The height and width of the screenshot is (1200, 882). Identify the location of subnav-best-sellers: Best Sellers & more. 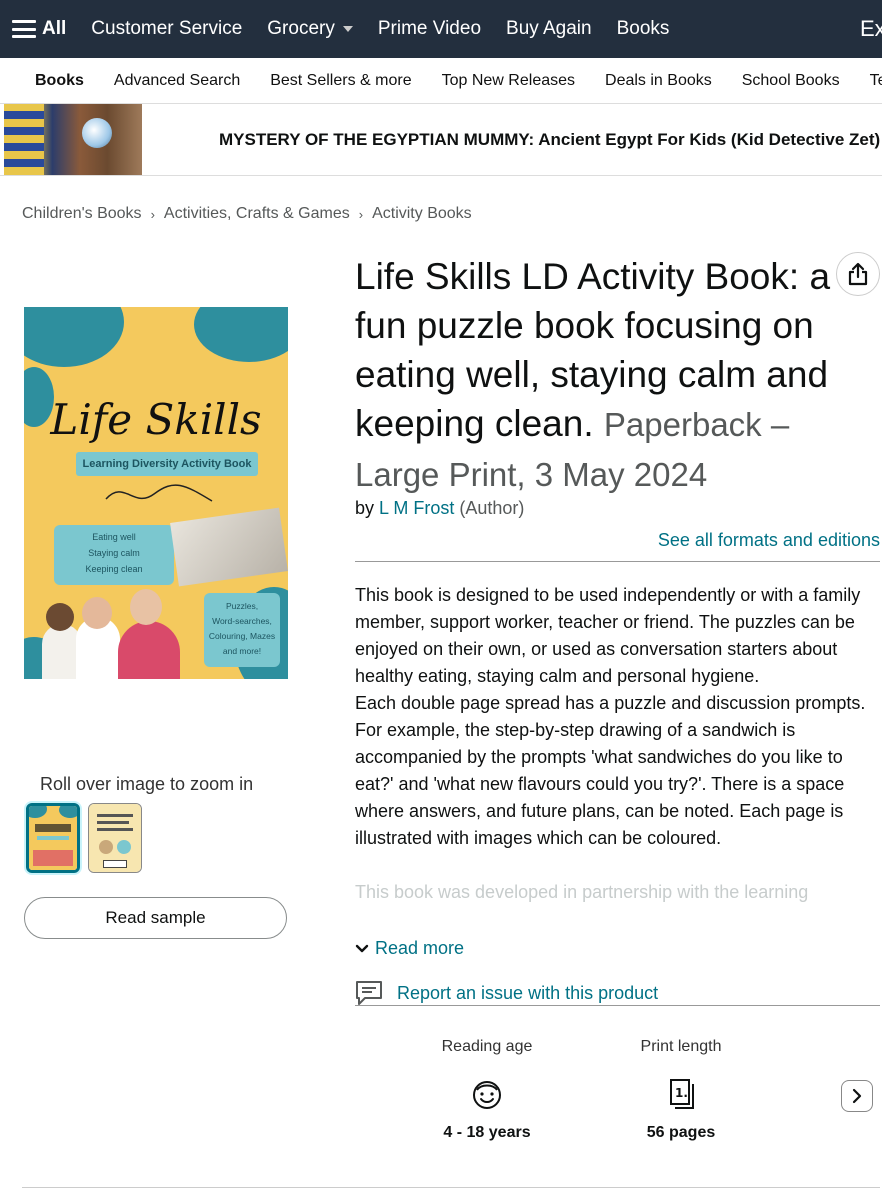
(340, 81).